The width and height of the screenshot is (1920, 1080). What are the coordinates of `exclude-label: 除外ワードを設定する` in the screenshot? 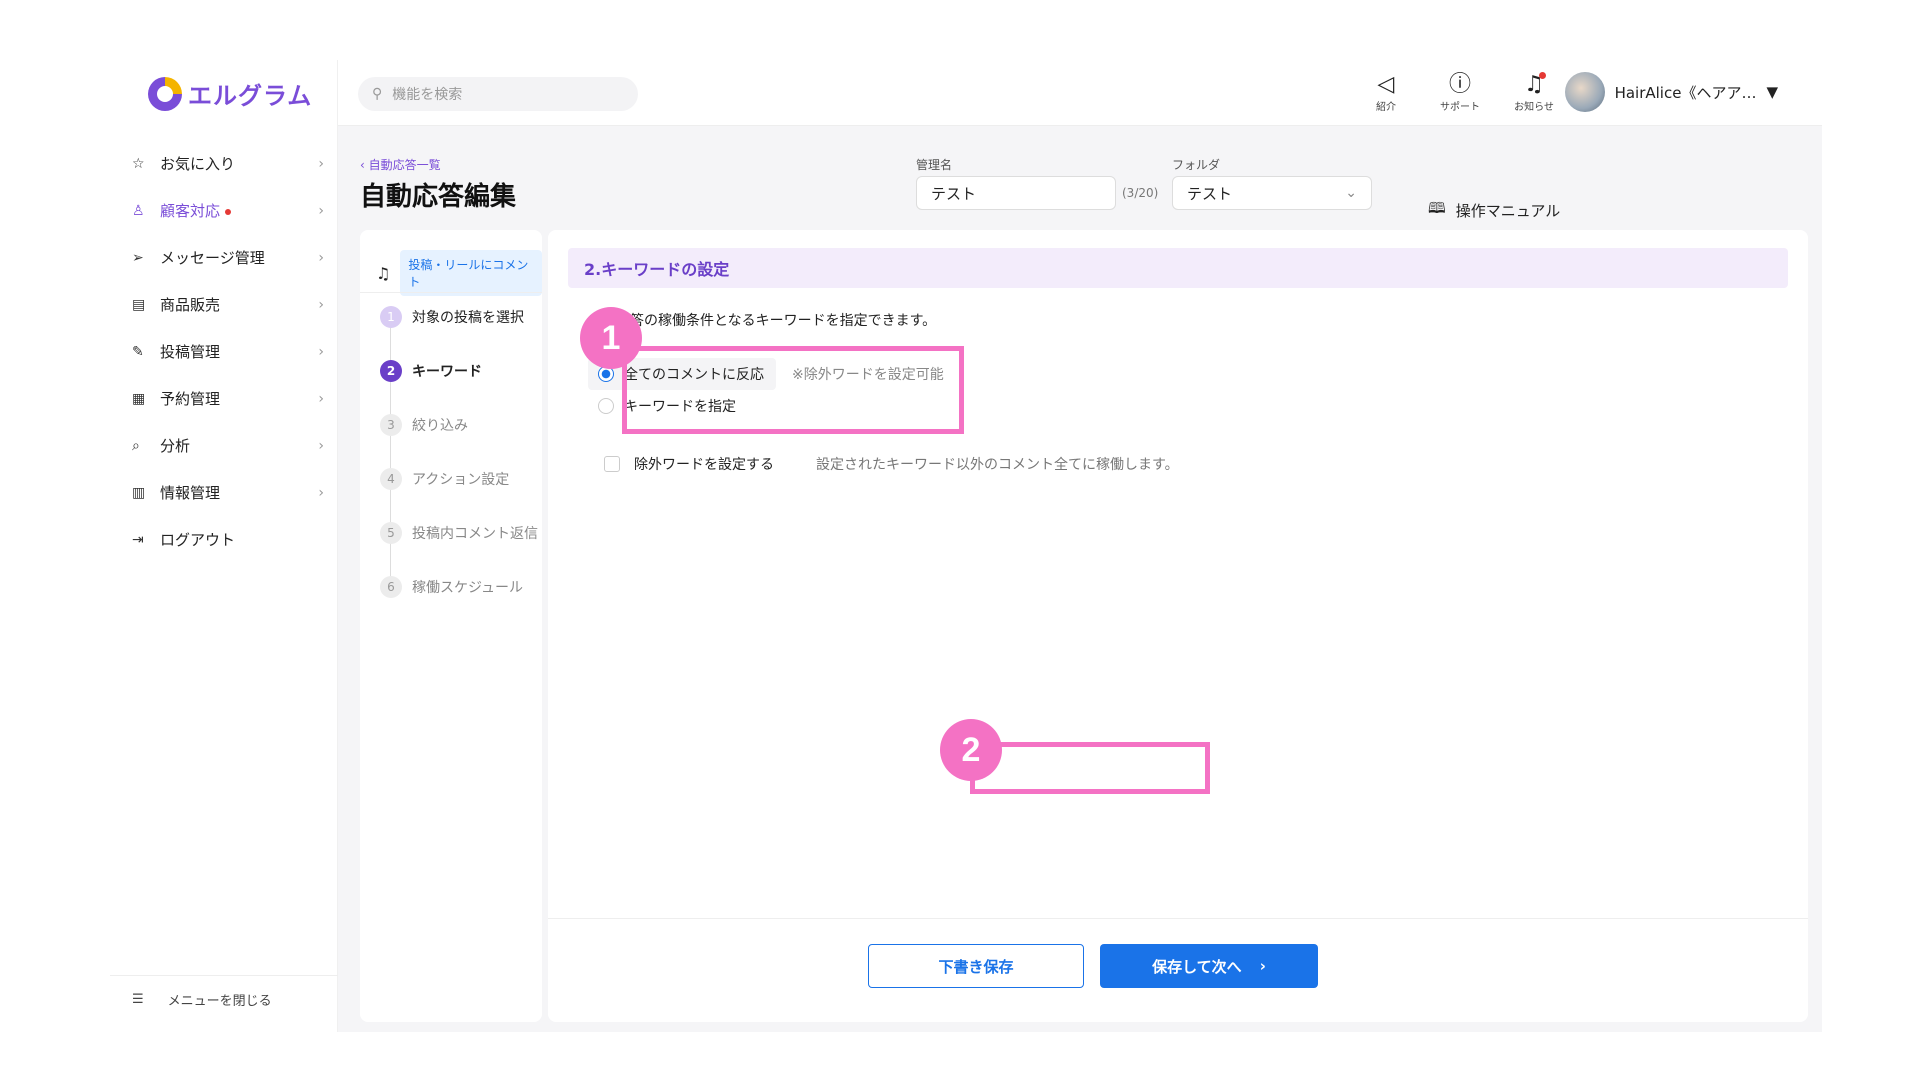 It's located at (704, 465).